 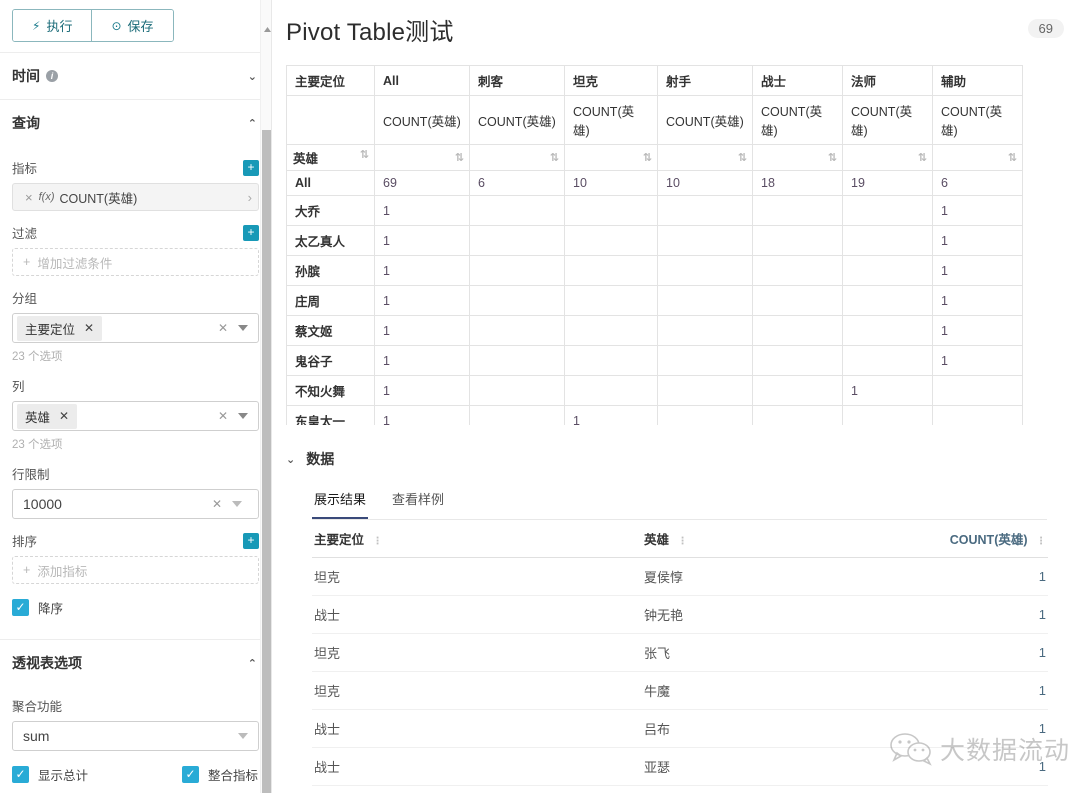 I want to click on pivot-col-header-all: All, so click(x=422, y=80).